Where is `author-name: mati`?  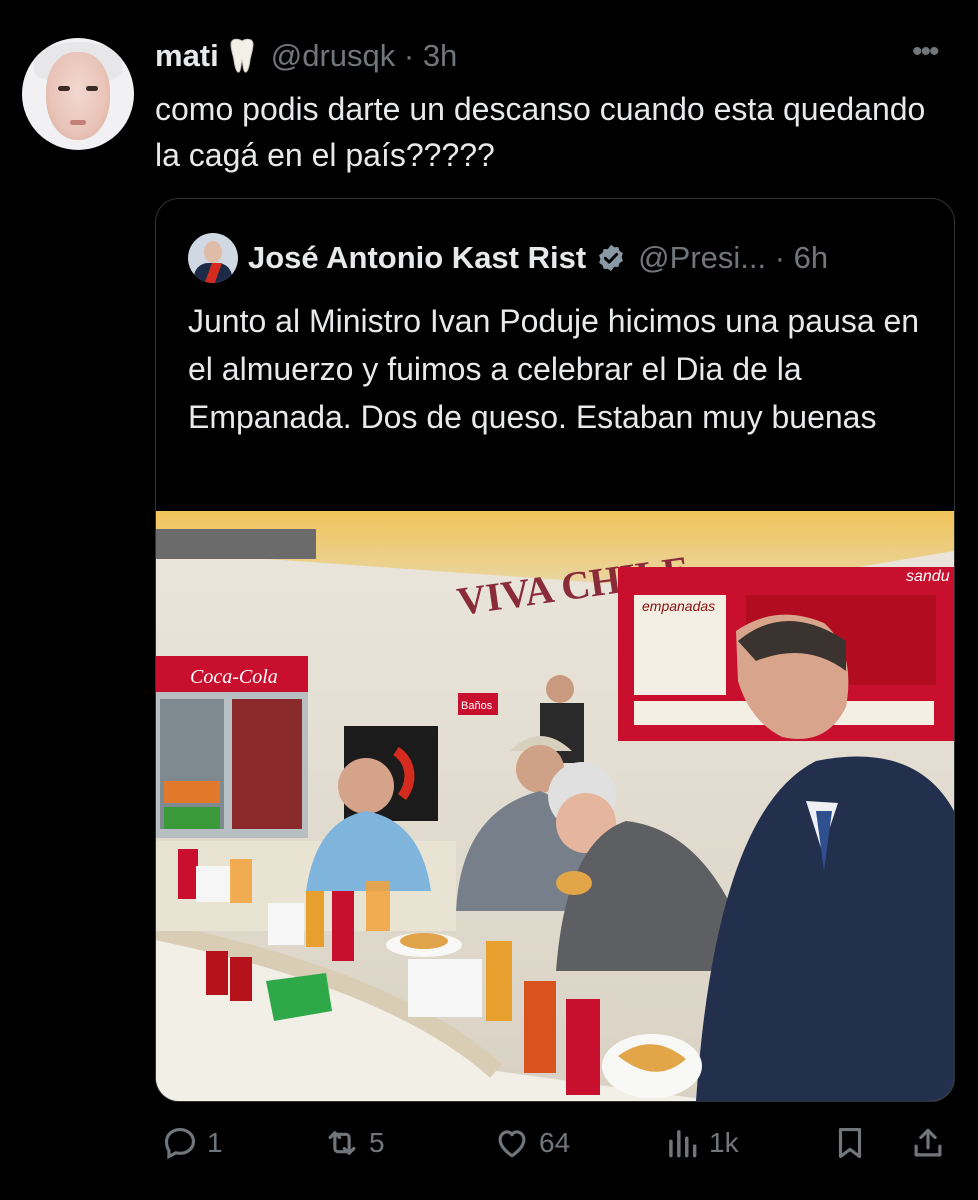
author-name: mati is located at coordinates (187, 56).